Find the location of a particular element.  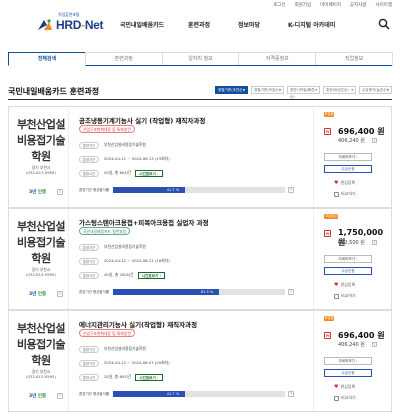

attendance-bar: 61.5 % is located at coordinates (199, 292).